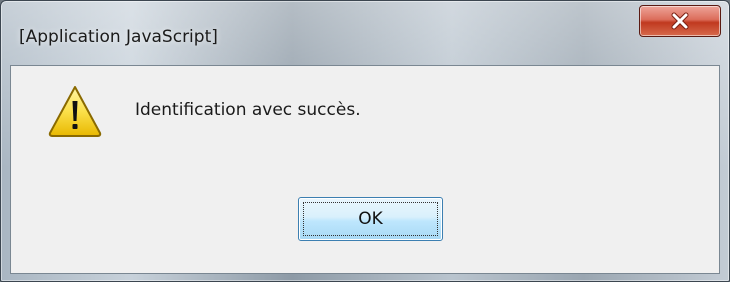  What do you see at coordinates (118, 37) in the screenshot?
I see `window-title: [Application JavaScript]` at bounding box center [118, 37].